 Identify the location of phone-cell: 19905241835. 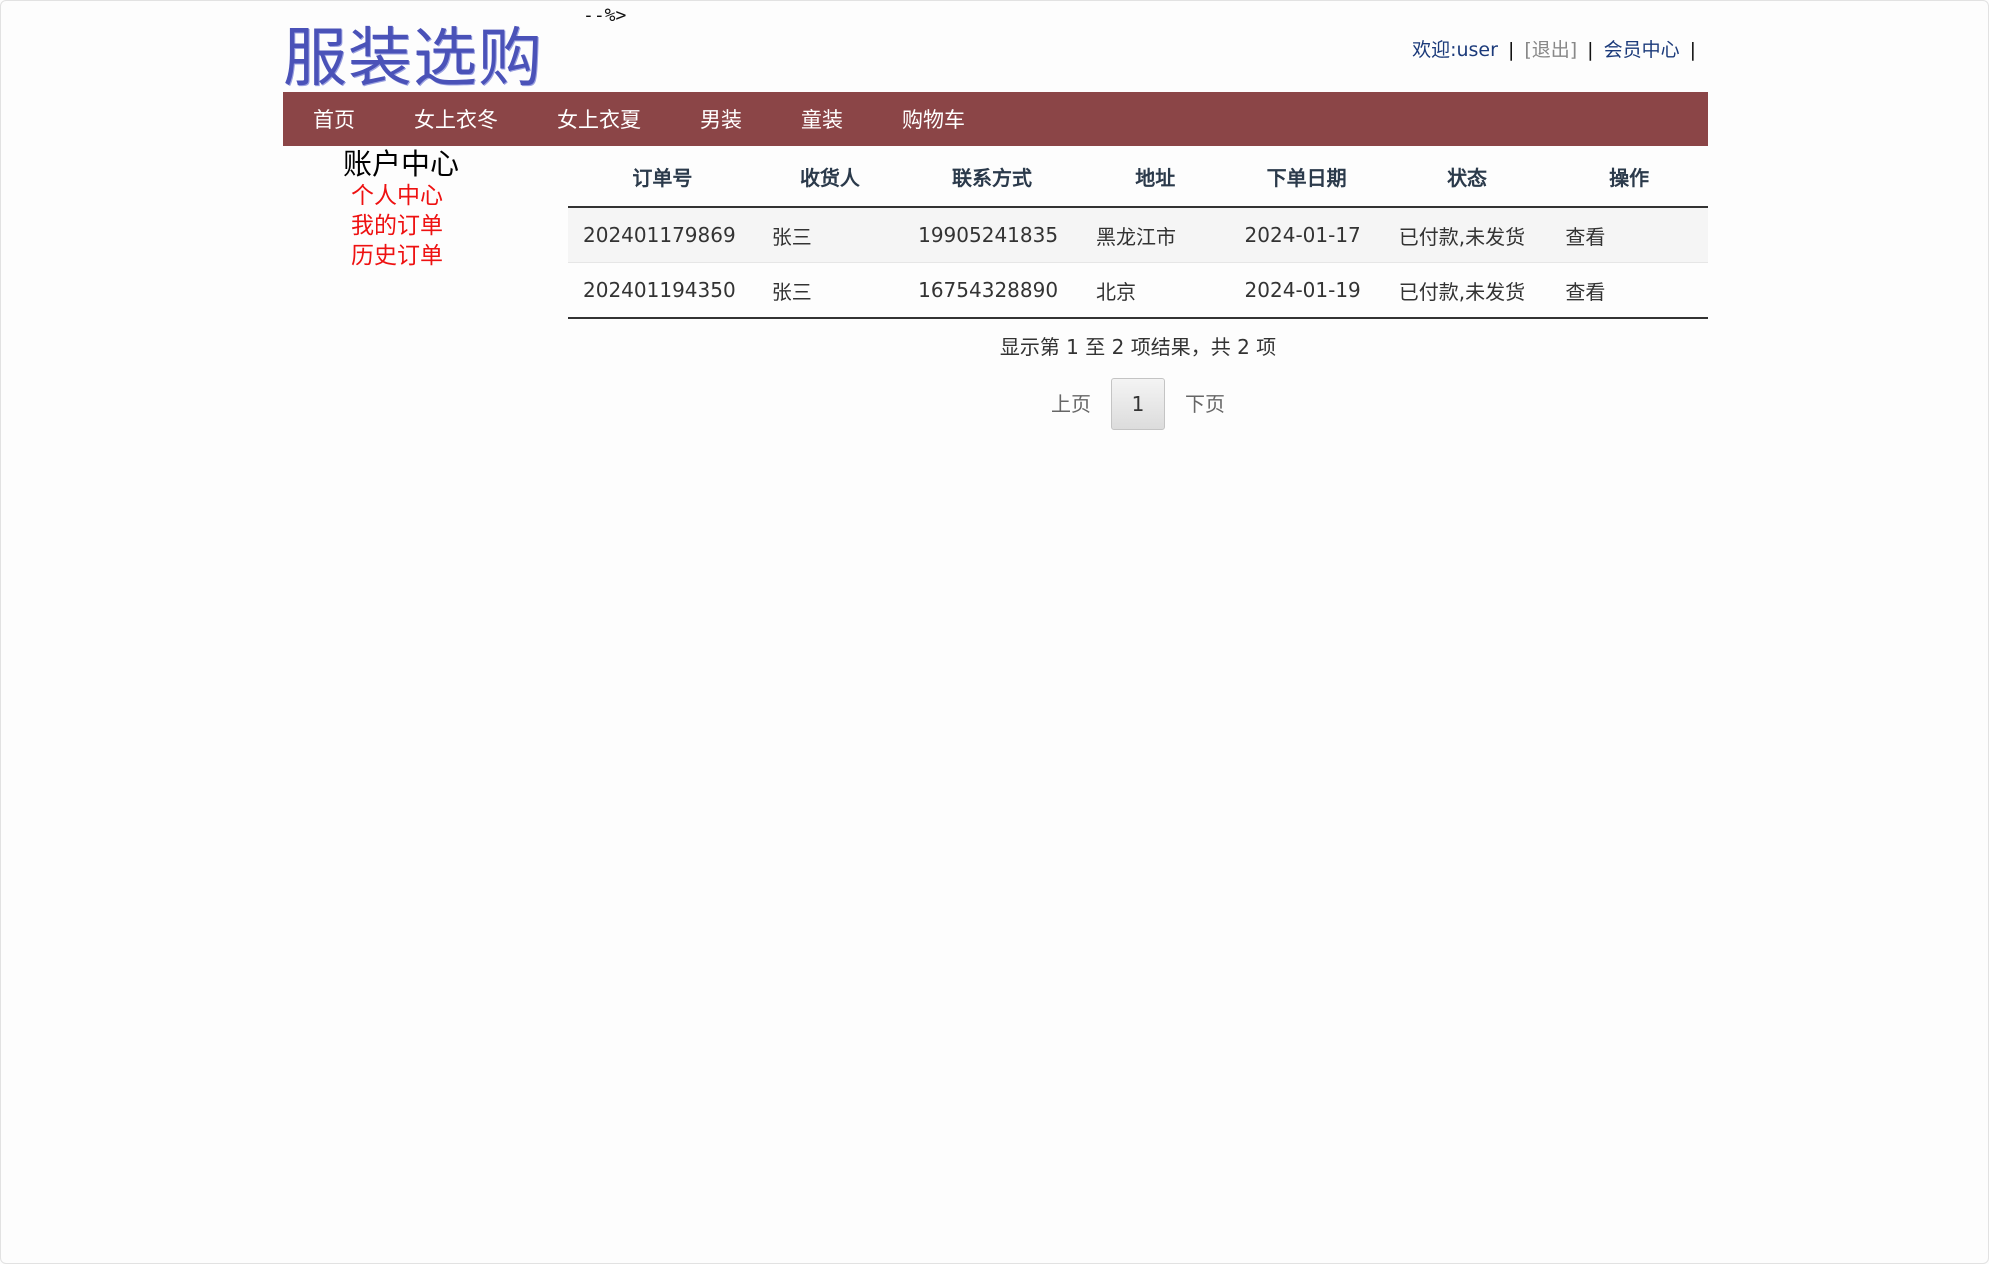
(992, 235).